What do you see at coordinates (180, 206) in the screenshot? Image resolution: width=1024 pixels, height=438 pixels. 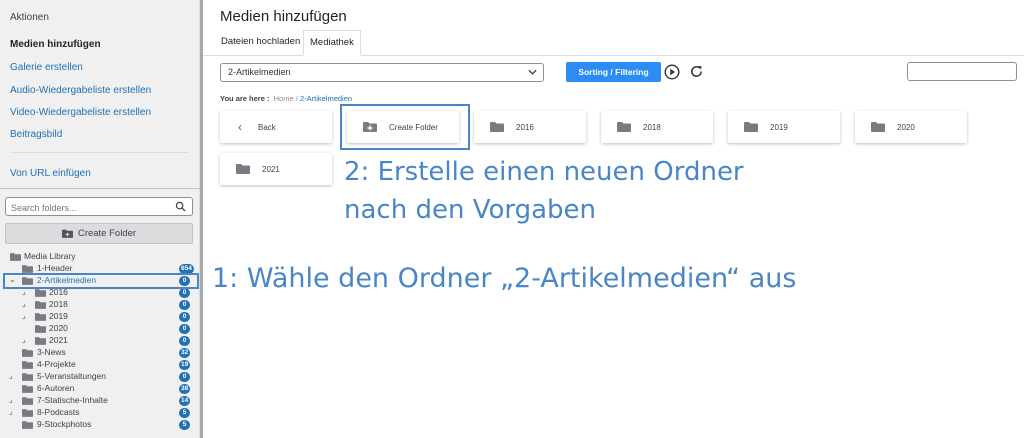 I see `search-icon` at bounding box center [180, 206].